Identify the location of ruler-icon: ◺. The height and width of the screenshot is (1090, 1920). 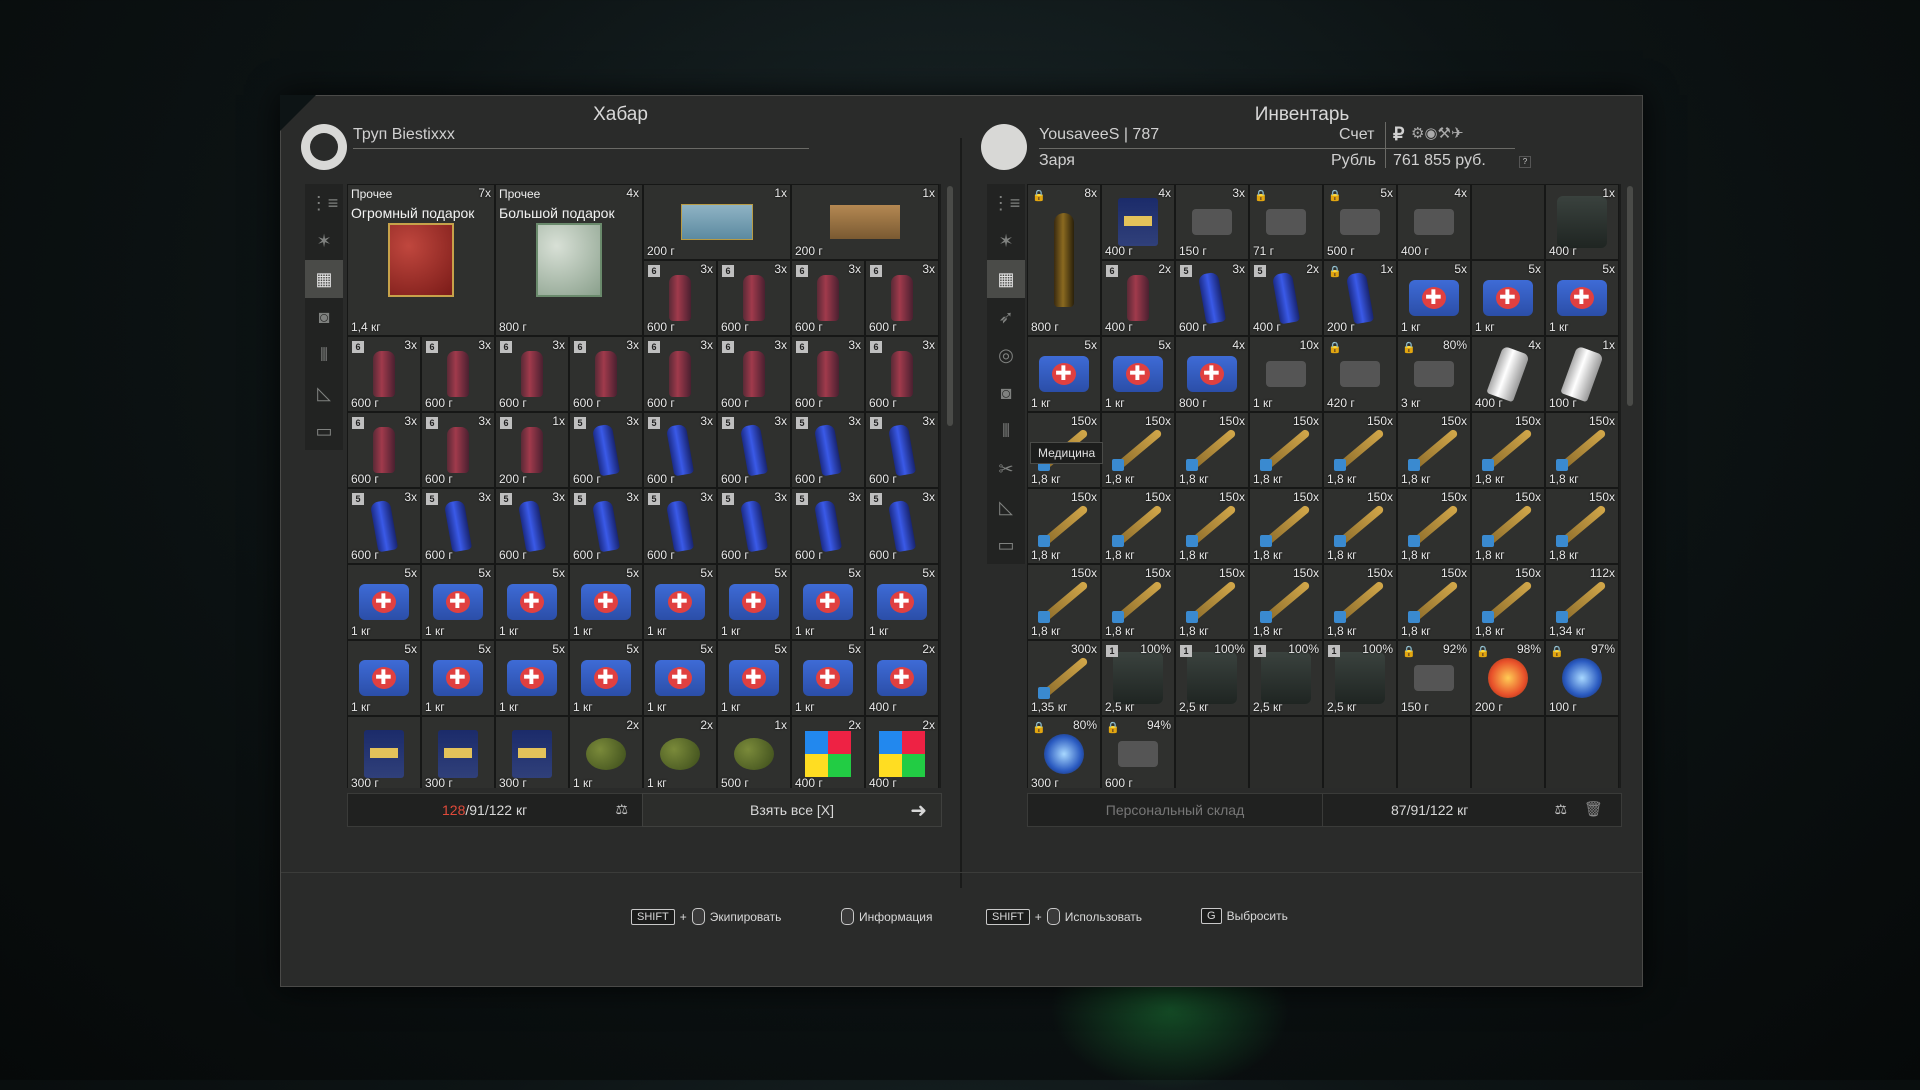
(324, 393).